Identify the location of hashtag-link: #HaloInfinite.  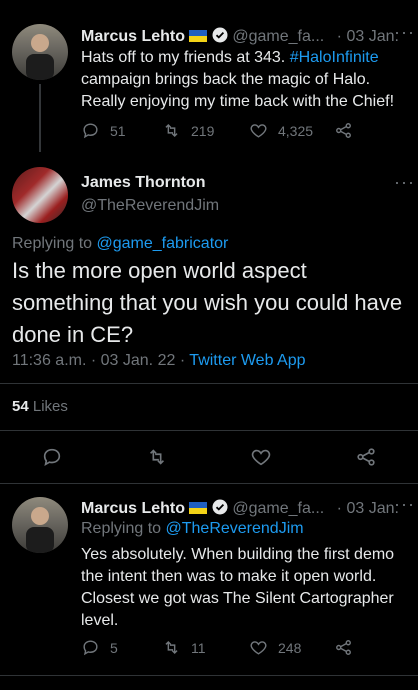
(334, 57).